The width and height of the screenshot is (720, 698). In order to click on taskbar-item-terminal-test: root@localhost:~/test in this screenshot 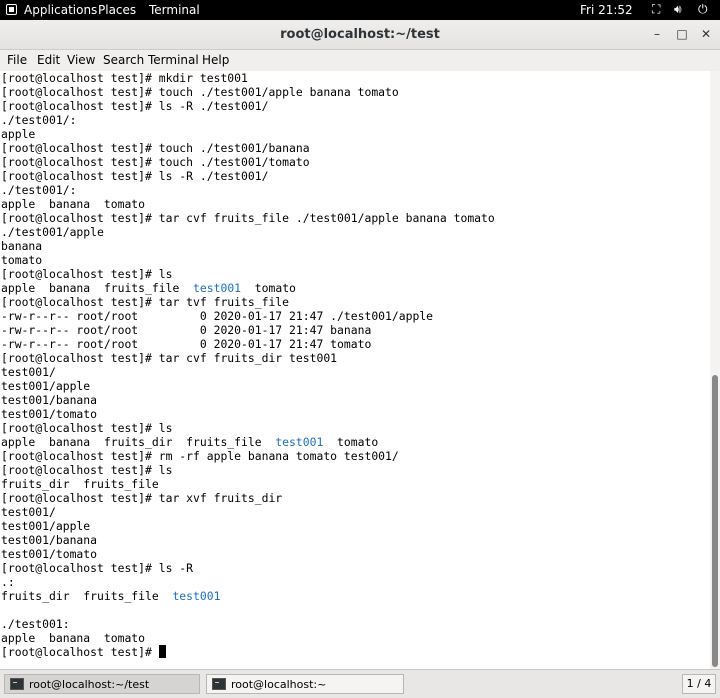, I will do `click(102, 684)`.